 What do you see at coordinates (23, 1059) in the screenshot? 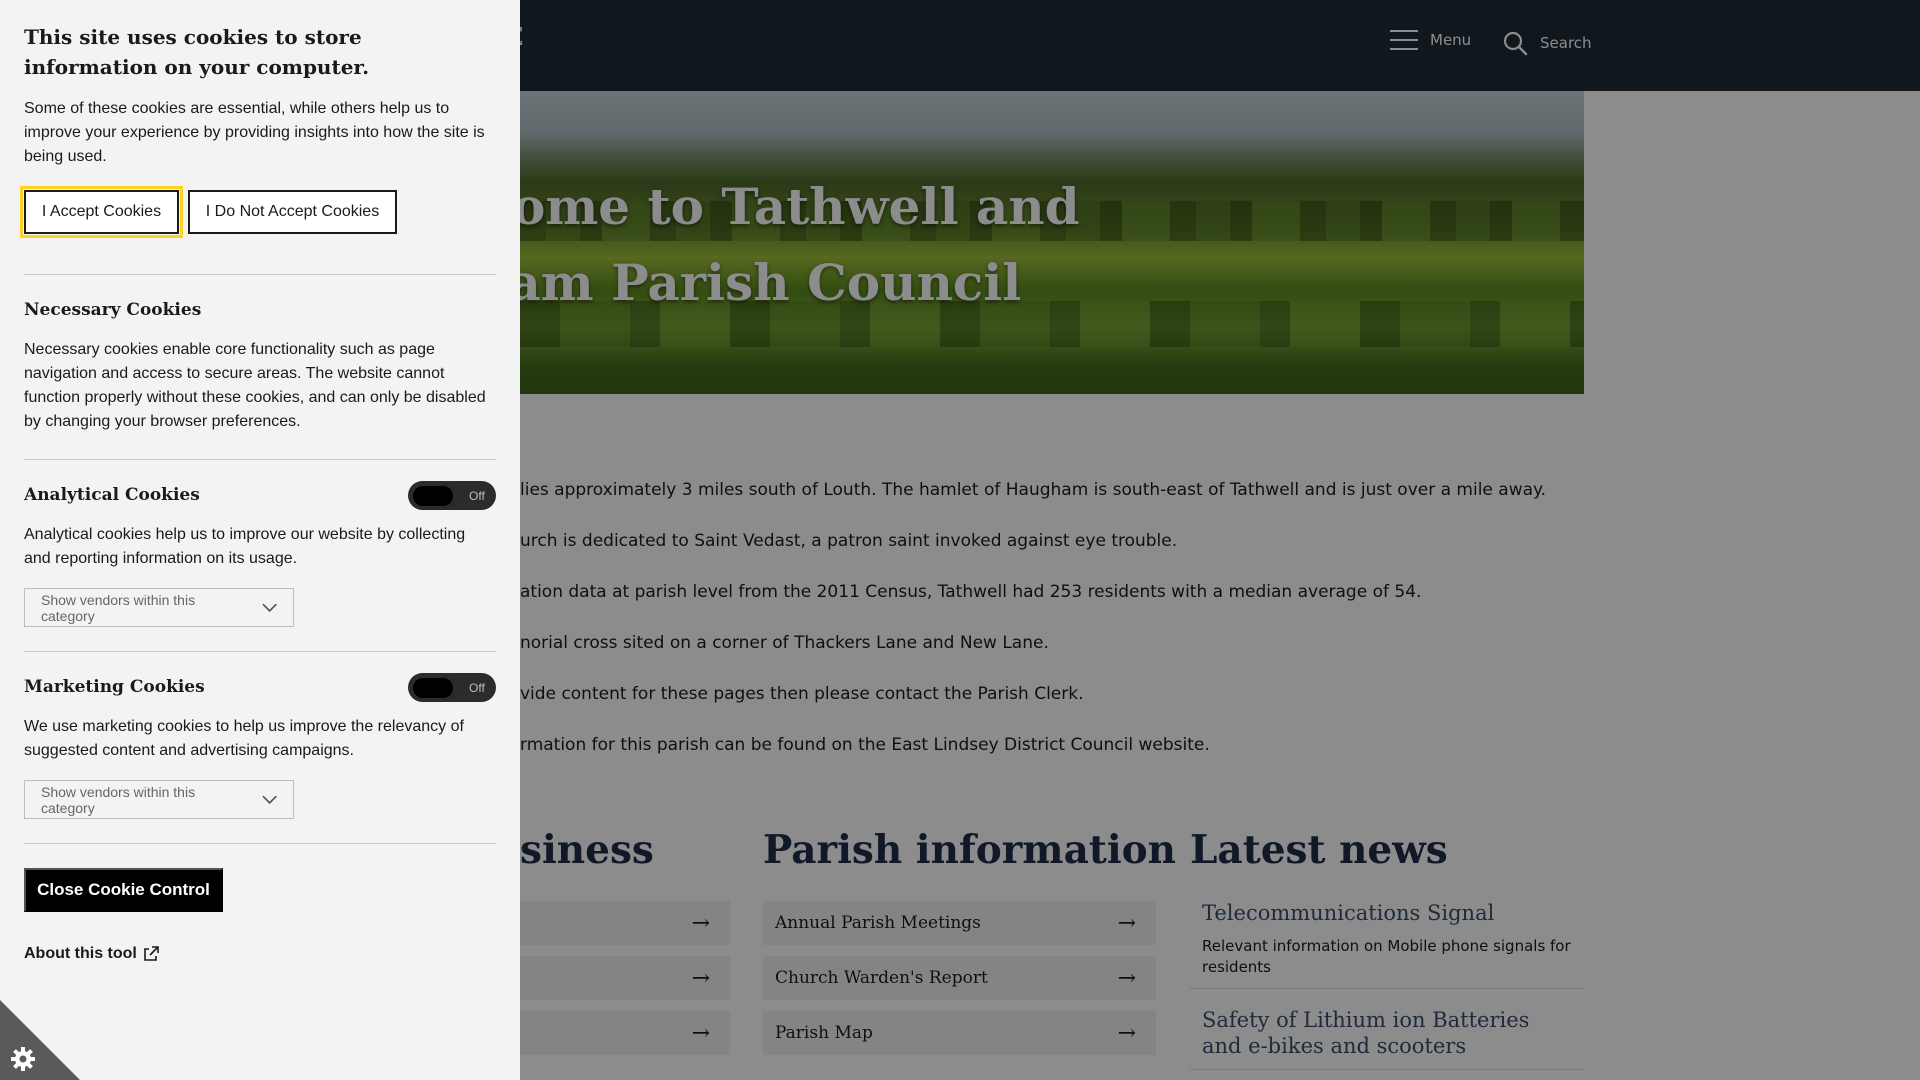
I see `cog-icon` at bounding box center [23, 1059].